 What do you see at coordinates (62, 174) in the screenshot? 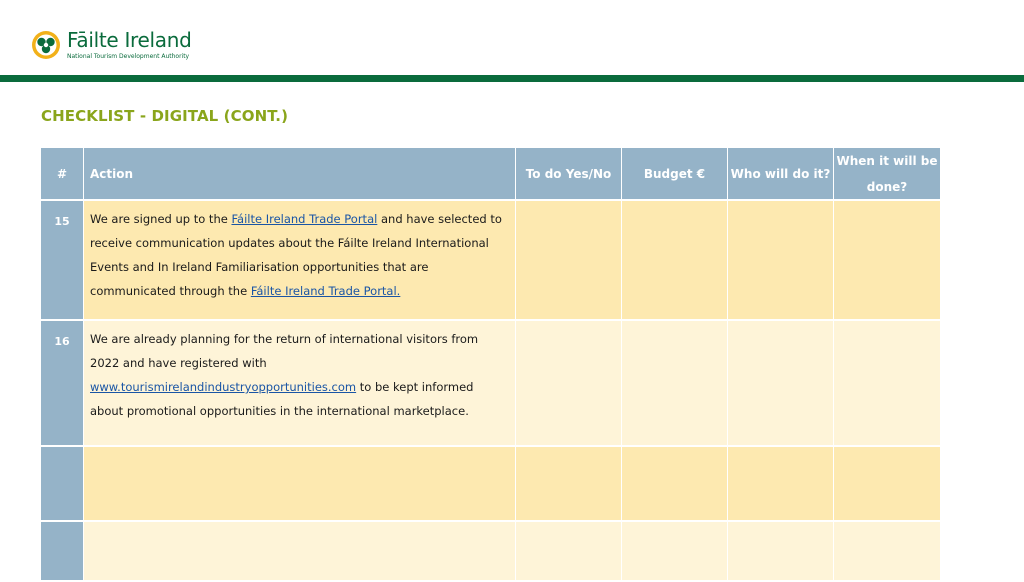
I see `column-header-number: #` at bounding box center [62, 174].